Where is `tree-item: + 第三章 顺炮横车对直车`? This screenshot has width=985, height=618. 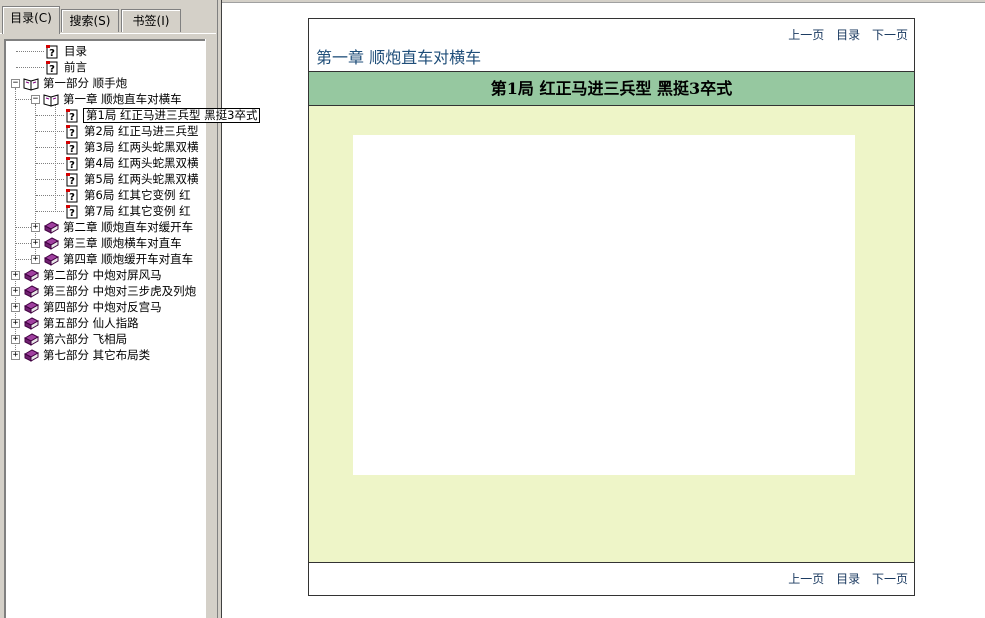
tree-item: + 第三章 顺炮横车对直车 is located at coordinates (107, 243).